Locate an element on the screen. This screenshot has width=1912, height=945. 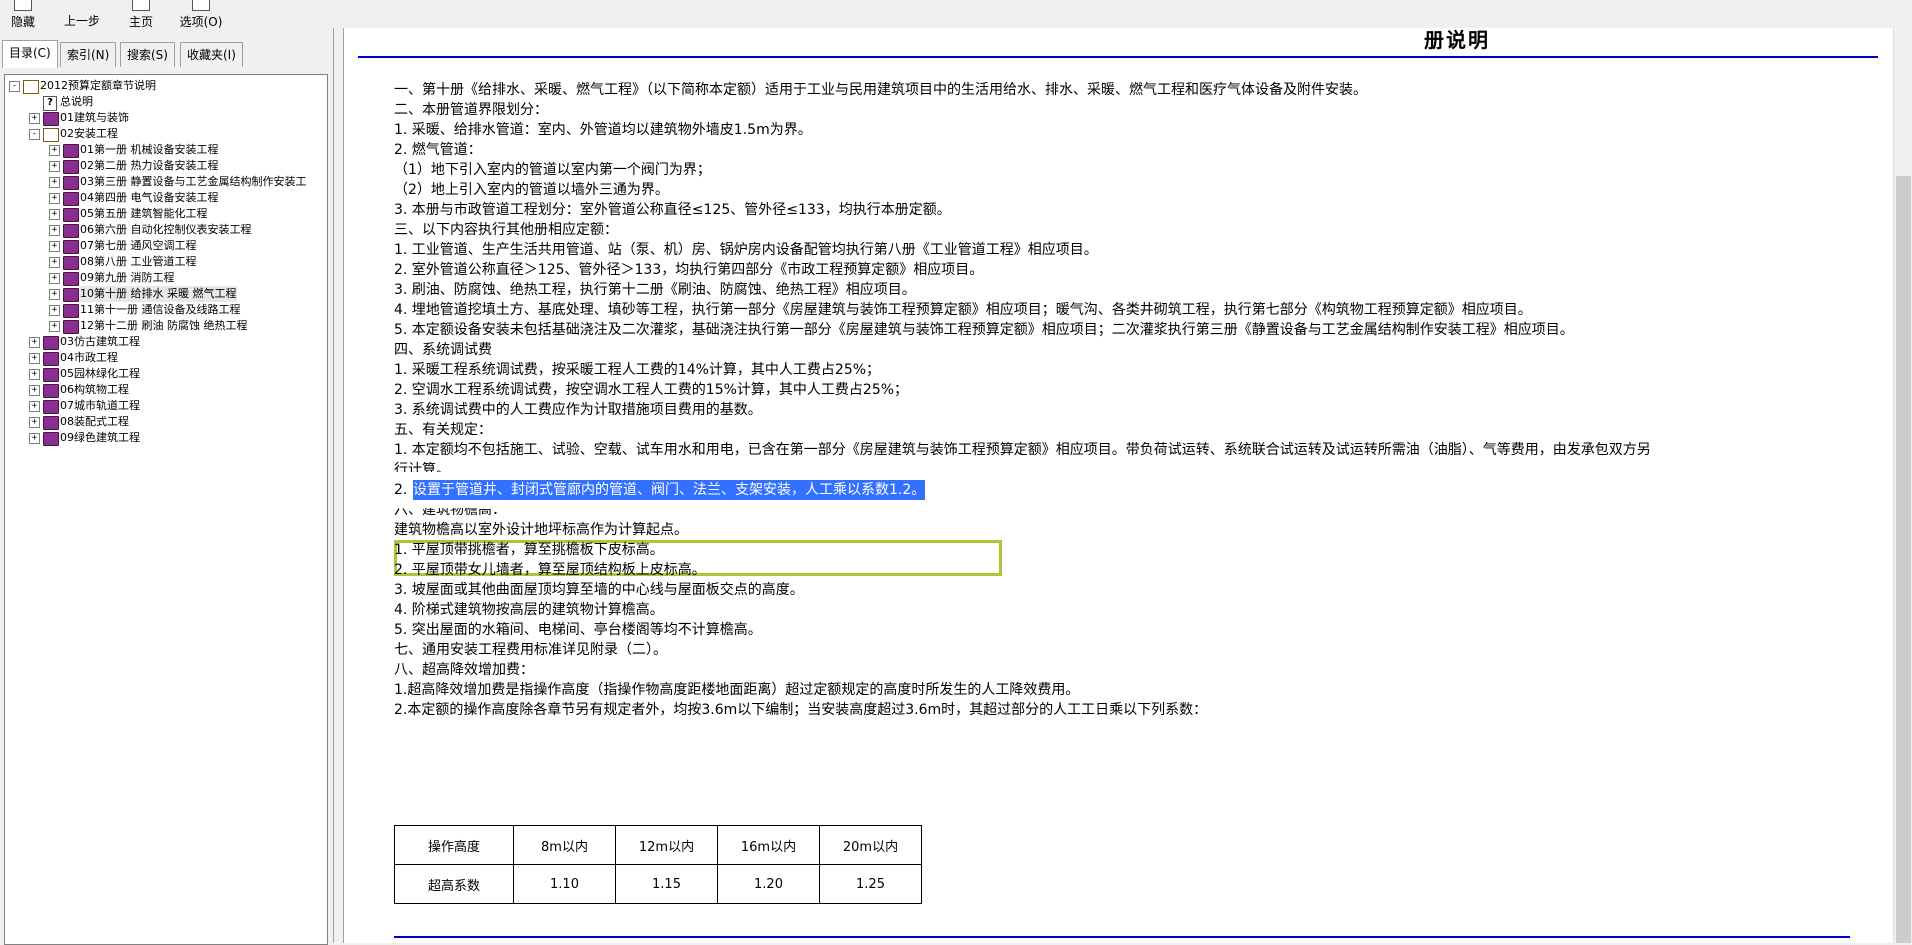
tree-item: +11第十一册 通信设备及线路工程 is located at coordinates (165, 310).